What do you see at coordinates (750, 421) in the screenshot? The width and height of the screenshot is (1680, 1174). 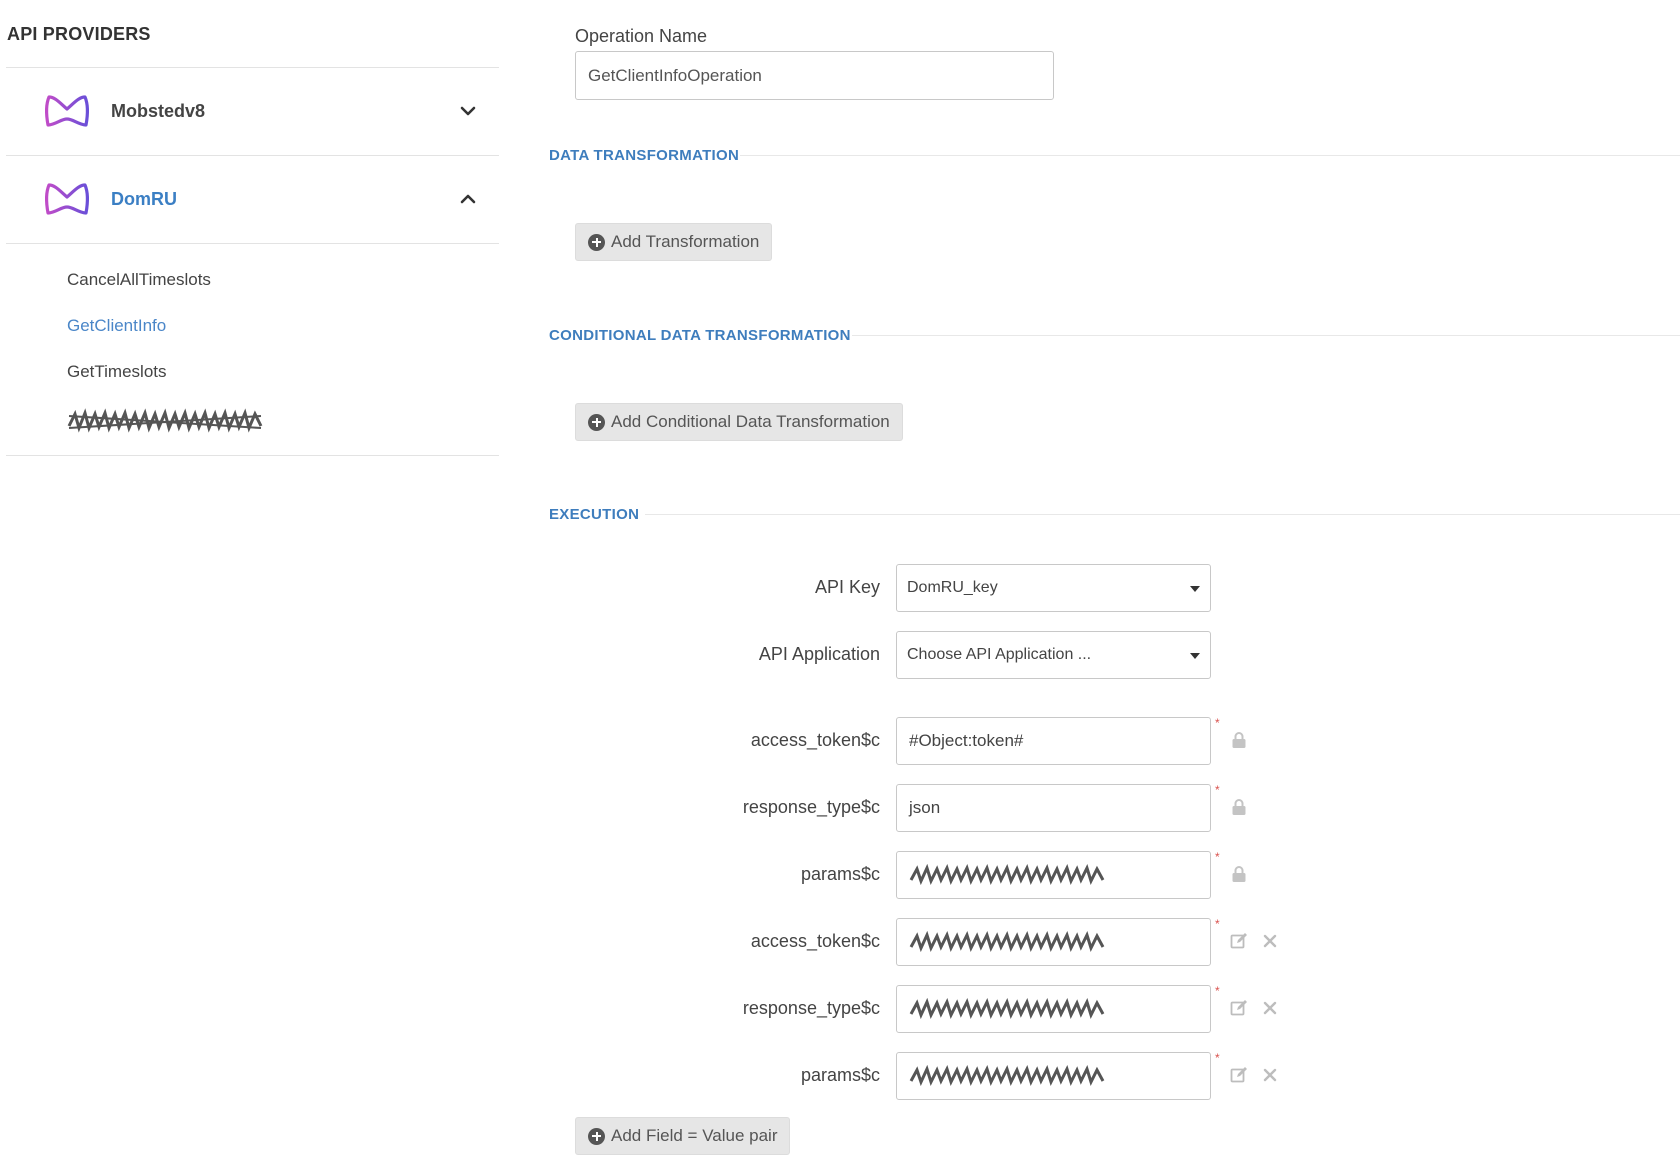 I see `button-label: Add Conditional Data Transformation` at bounding box center [750, 421].